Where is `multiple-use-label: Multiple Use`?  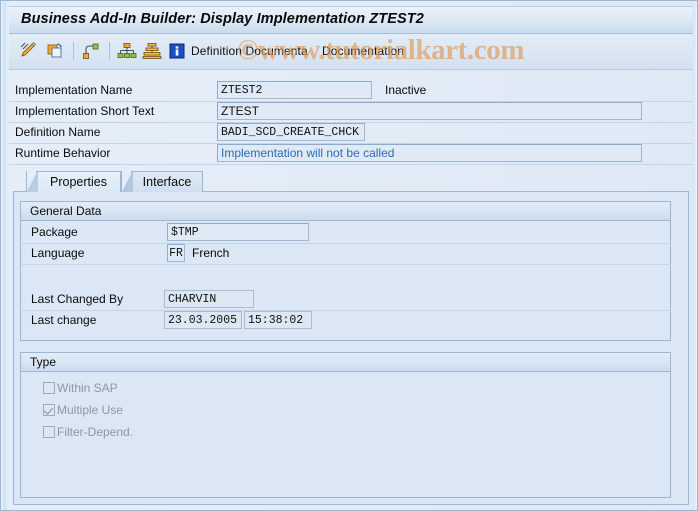 multiple-use-label: Multiple Use is located at coordinates (90, 410).